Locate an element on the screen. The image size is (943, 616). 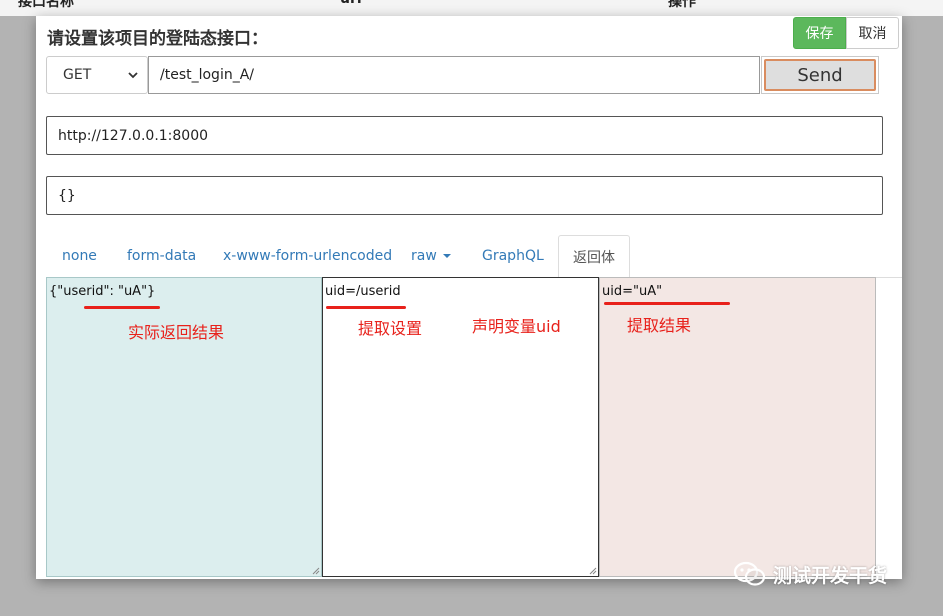
annotation-underline-result is located at coordinates (667, 303).